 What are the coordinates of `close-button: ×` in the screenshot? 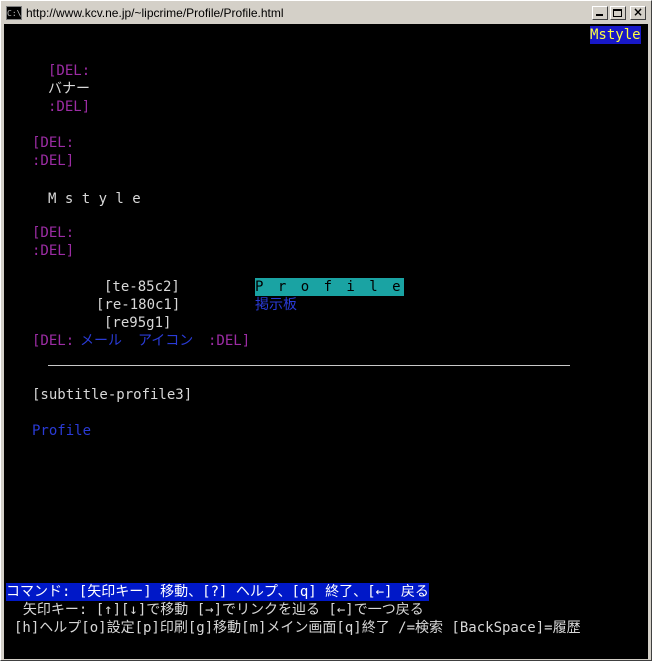 It's located at (638, 12).